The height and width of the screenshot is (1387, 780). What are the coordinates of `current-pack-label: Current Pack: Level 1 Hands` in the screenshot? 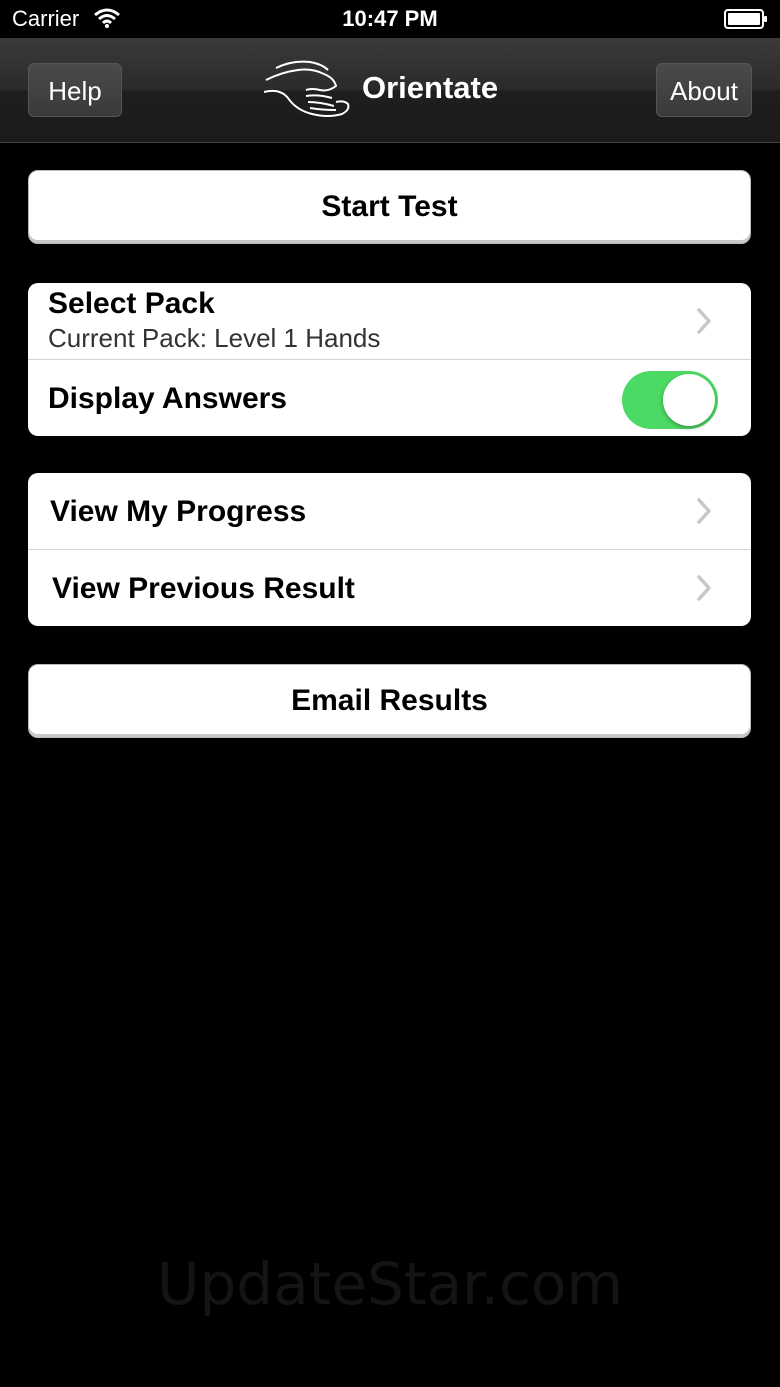 It's located at (214, 338).